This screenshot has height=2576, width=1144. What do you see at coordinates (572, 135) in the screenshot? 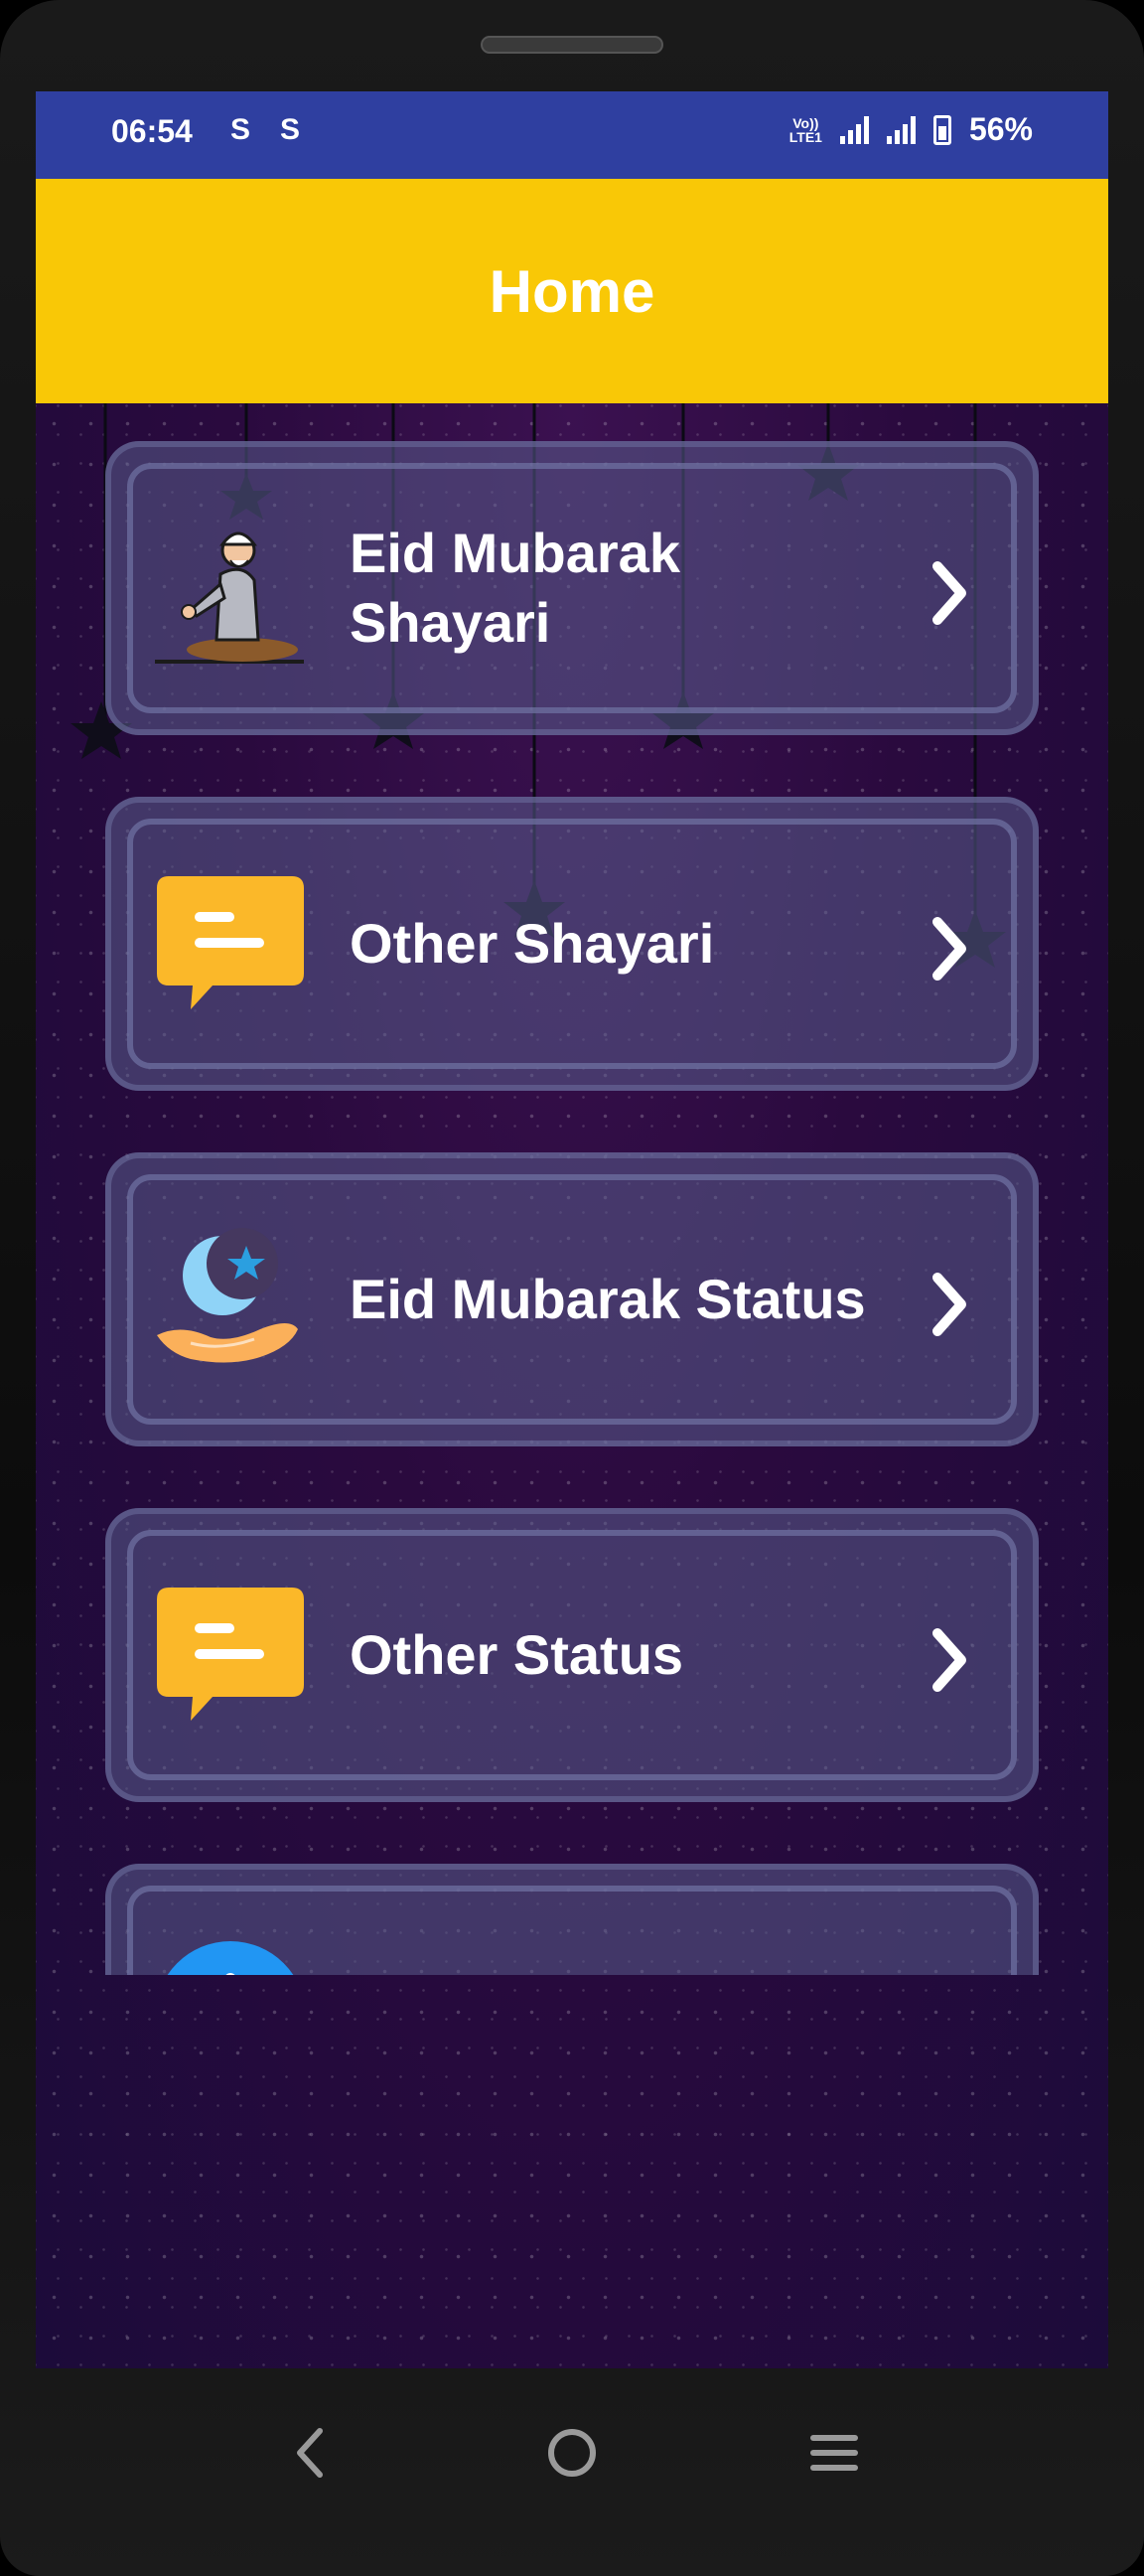
I see `status-bar: 06:54 S S Vo)) LTE1 56%` at bounding box center [572, 135].